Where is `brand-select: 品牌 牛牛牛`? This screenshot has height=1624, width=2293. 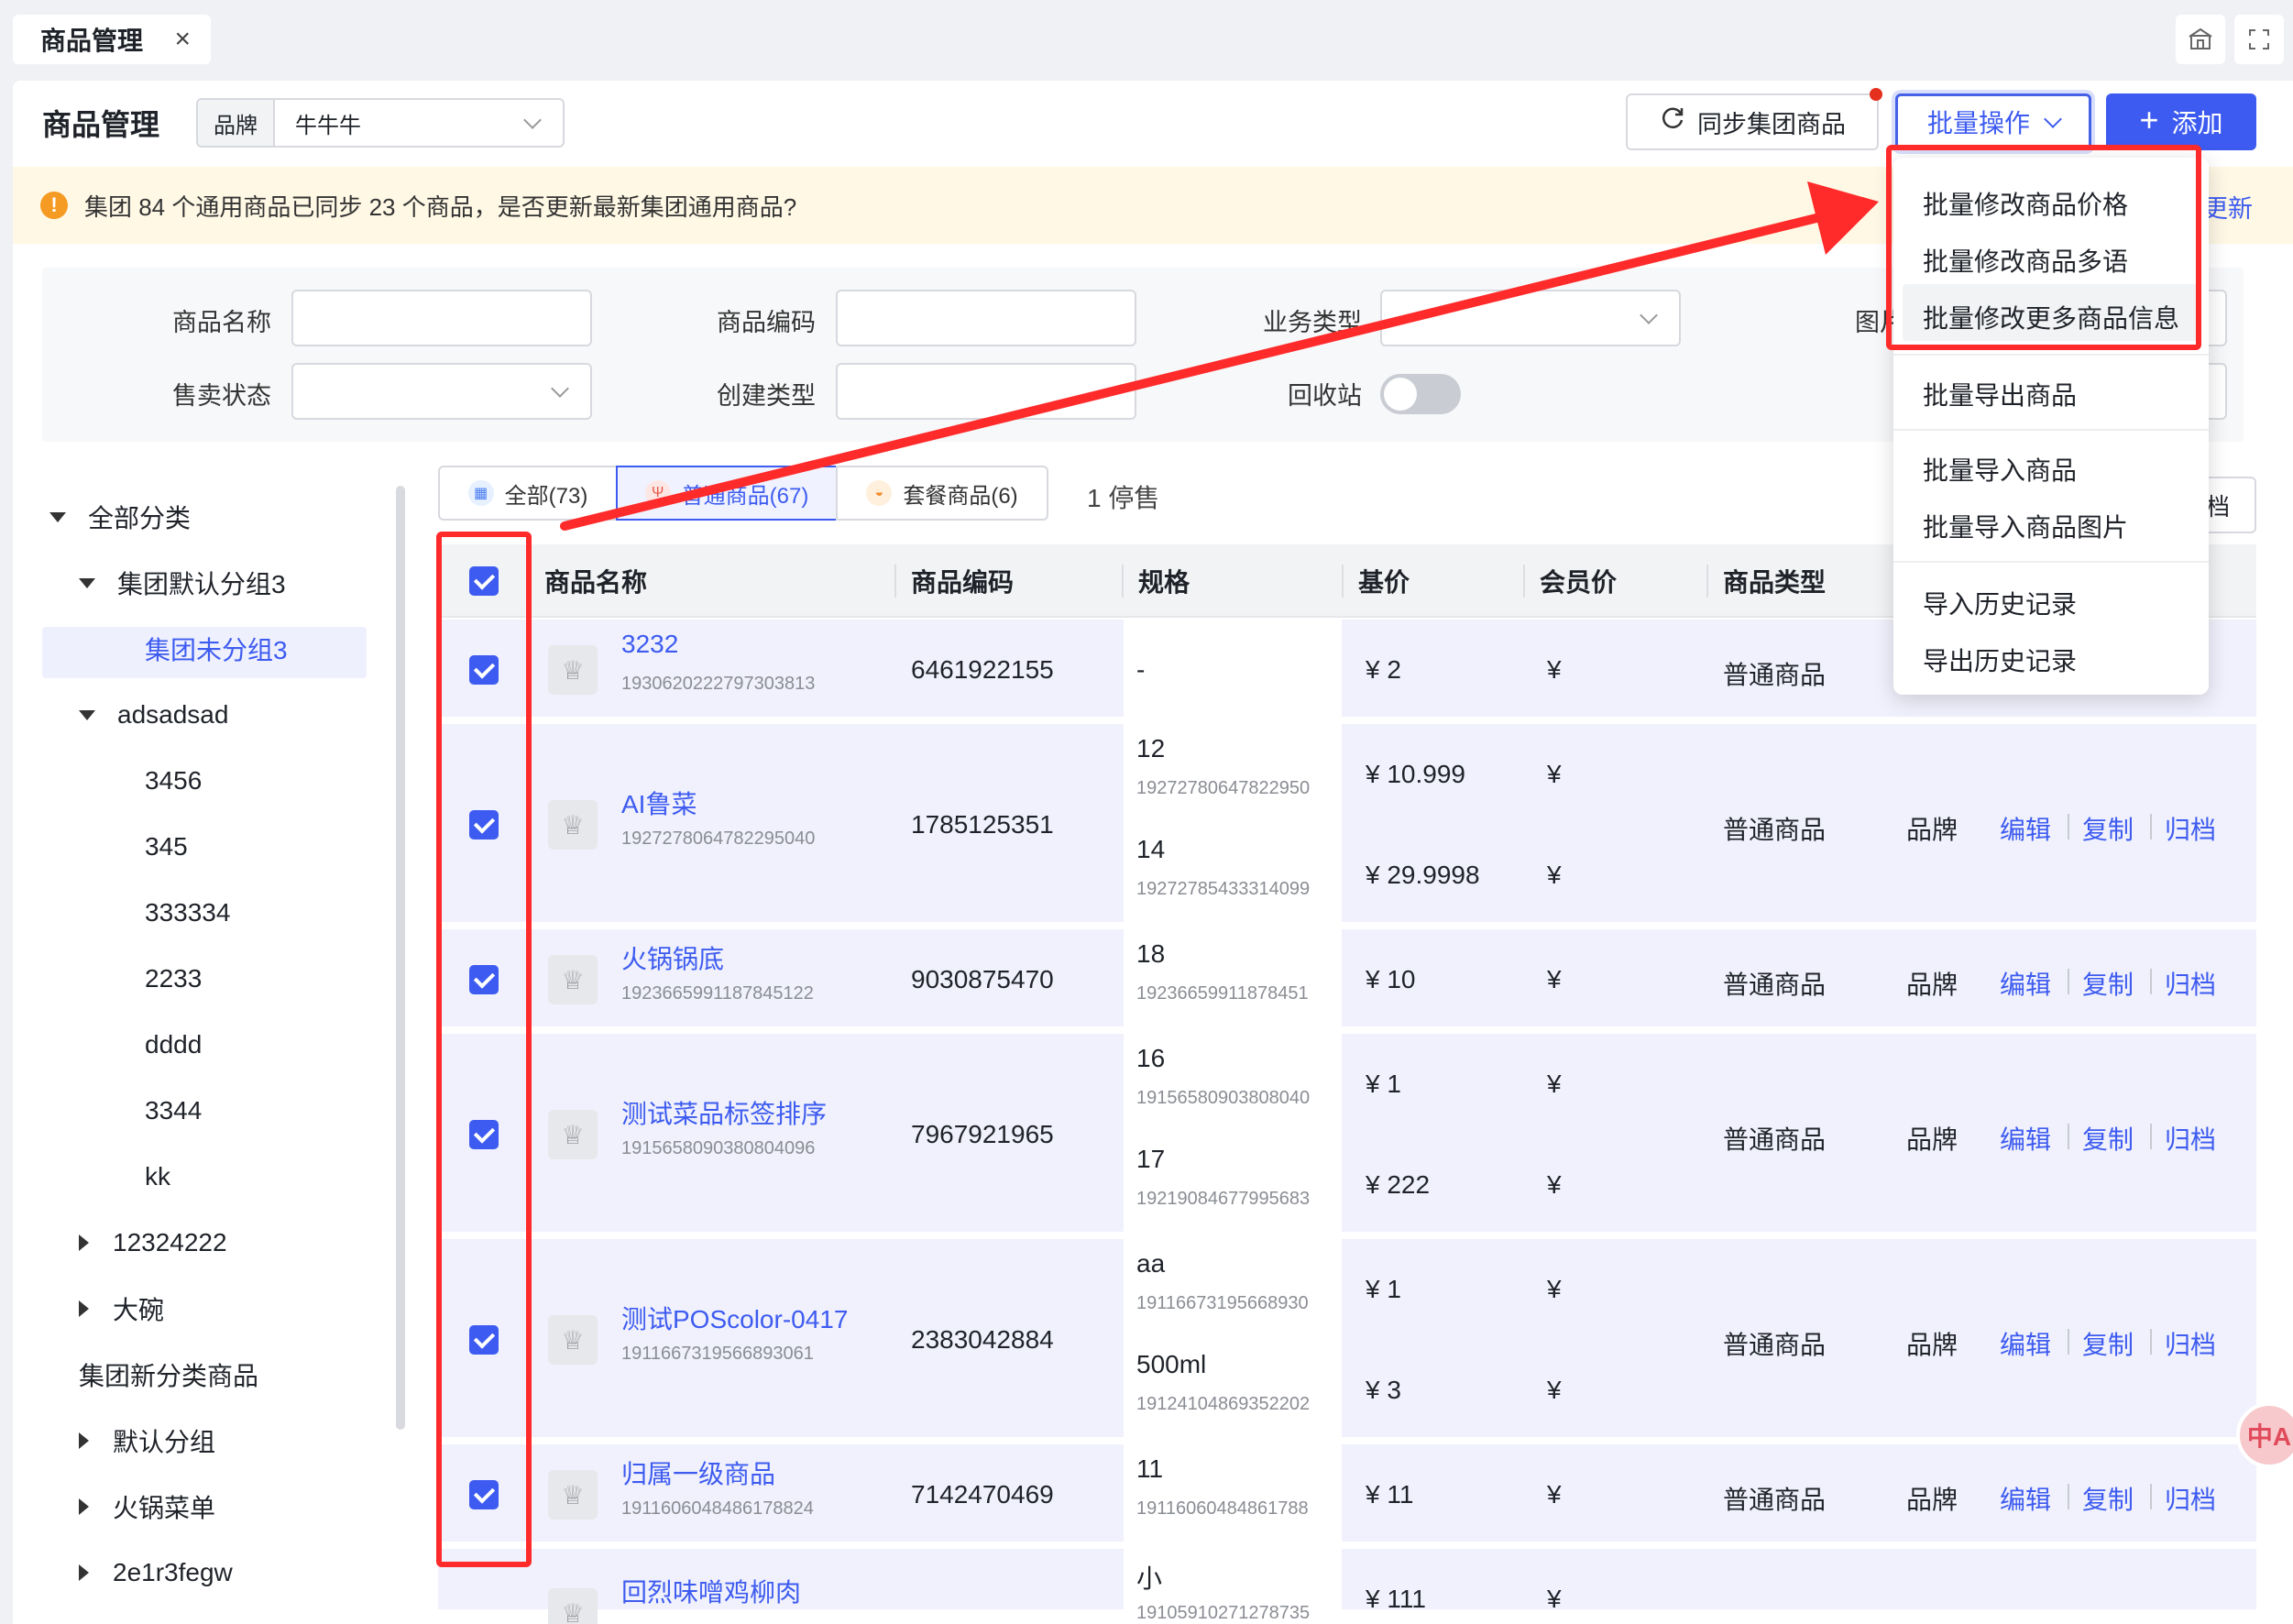
brand-select: 品牌 牛牛牛 is located at coordinates (380, 123).